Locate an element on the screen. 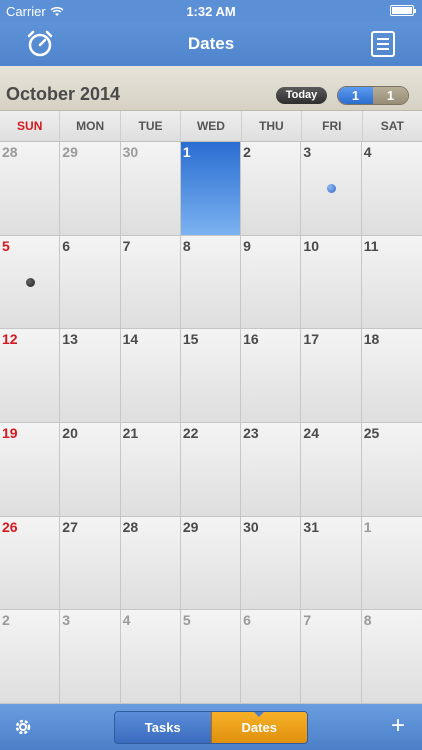 The width and height of the screenshot is (422, 750). weekday-header: SUN MON TUE WED THU FRI SAT is located at coordinates (211, 126).